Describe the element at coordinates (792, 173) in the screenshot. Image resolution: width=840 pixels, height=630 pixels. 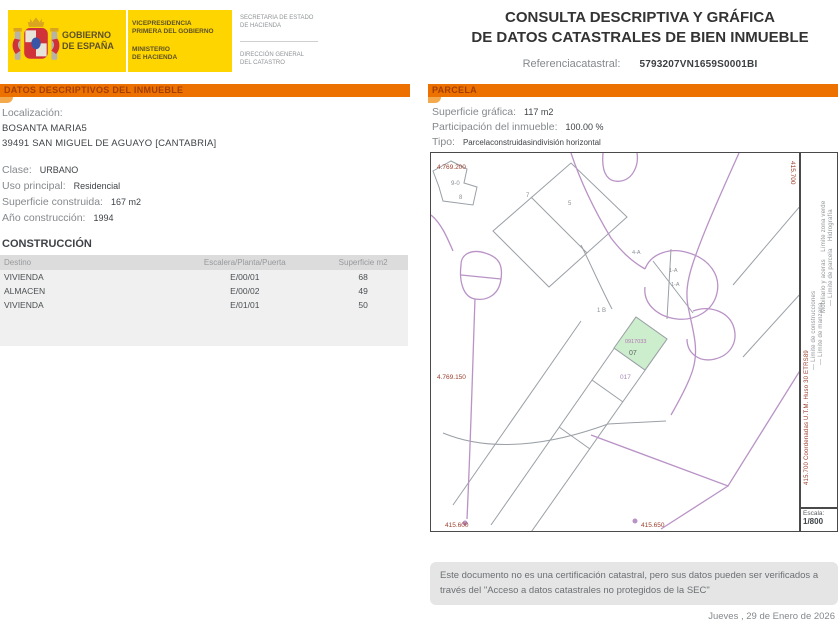
I see `coord-label-e: 415.700` at that location.